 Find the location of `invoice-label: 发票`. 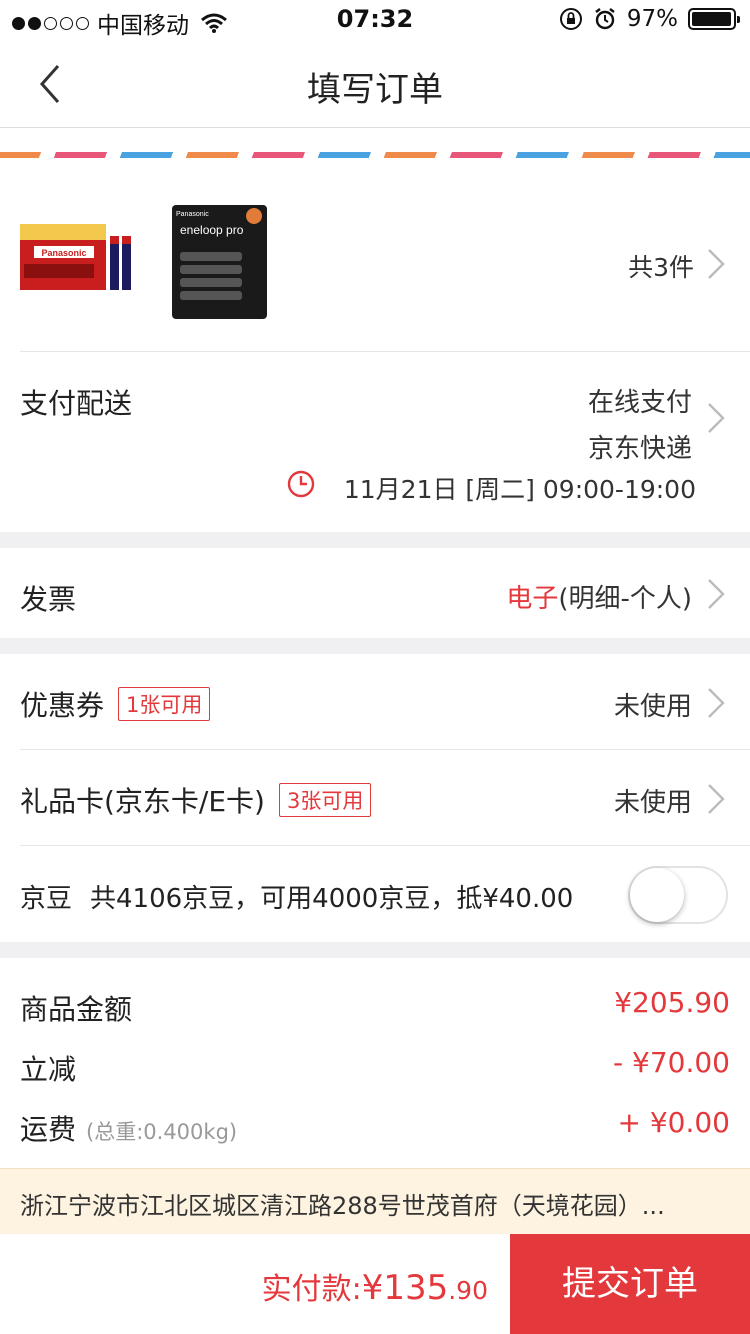

invoice-label: 发票 is located at coordinates (48, 599).